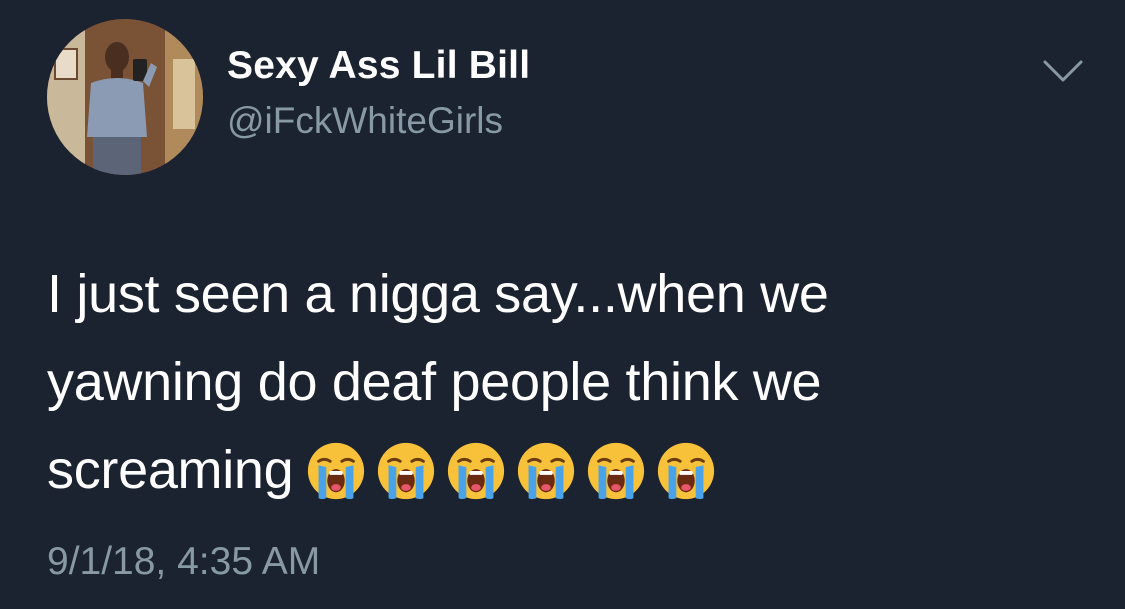 This screenshot has width=1125, height=609. Describe the element at coordinates (511, 471) in the screenshot. I see `emoji-row` at that location.